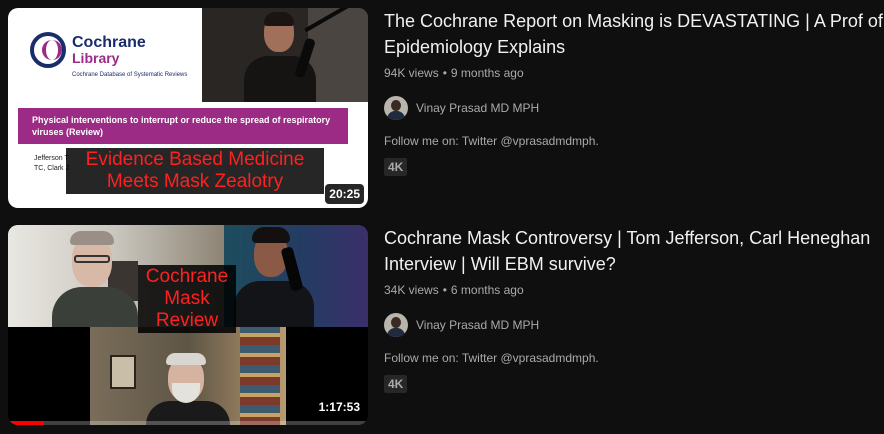 This screenshot has height=434, width=884. What do you see at coordinates (48, 50) in the screenshot?
I see `cochrane-logo-icon` at bounding box center [48, 50].